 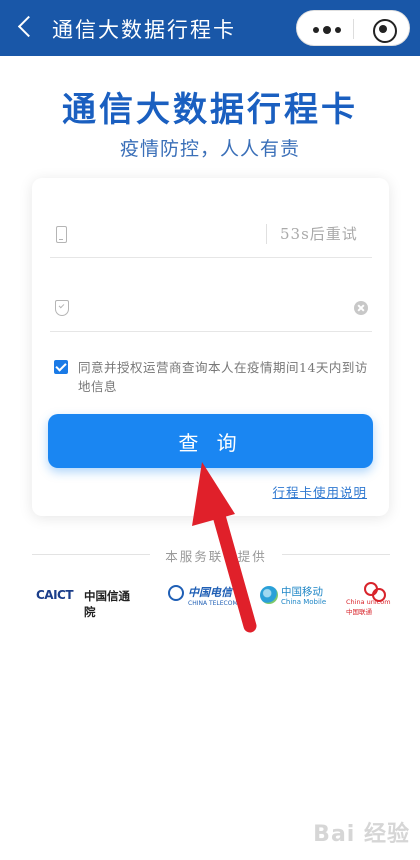 I want to click on telecom-en: CHINA TELECOM, so click(x=213, y=603).